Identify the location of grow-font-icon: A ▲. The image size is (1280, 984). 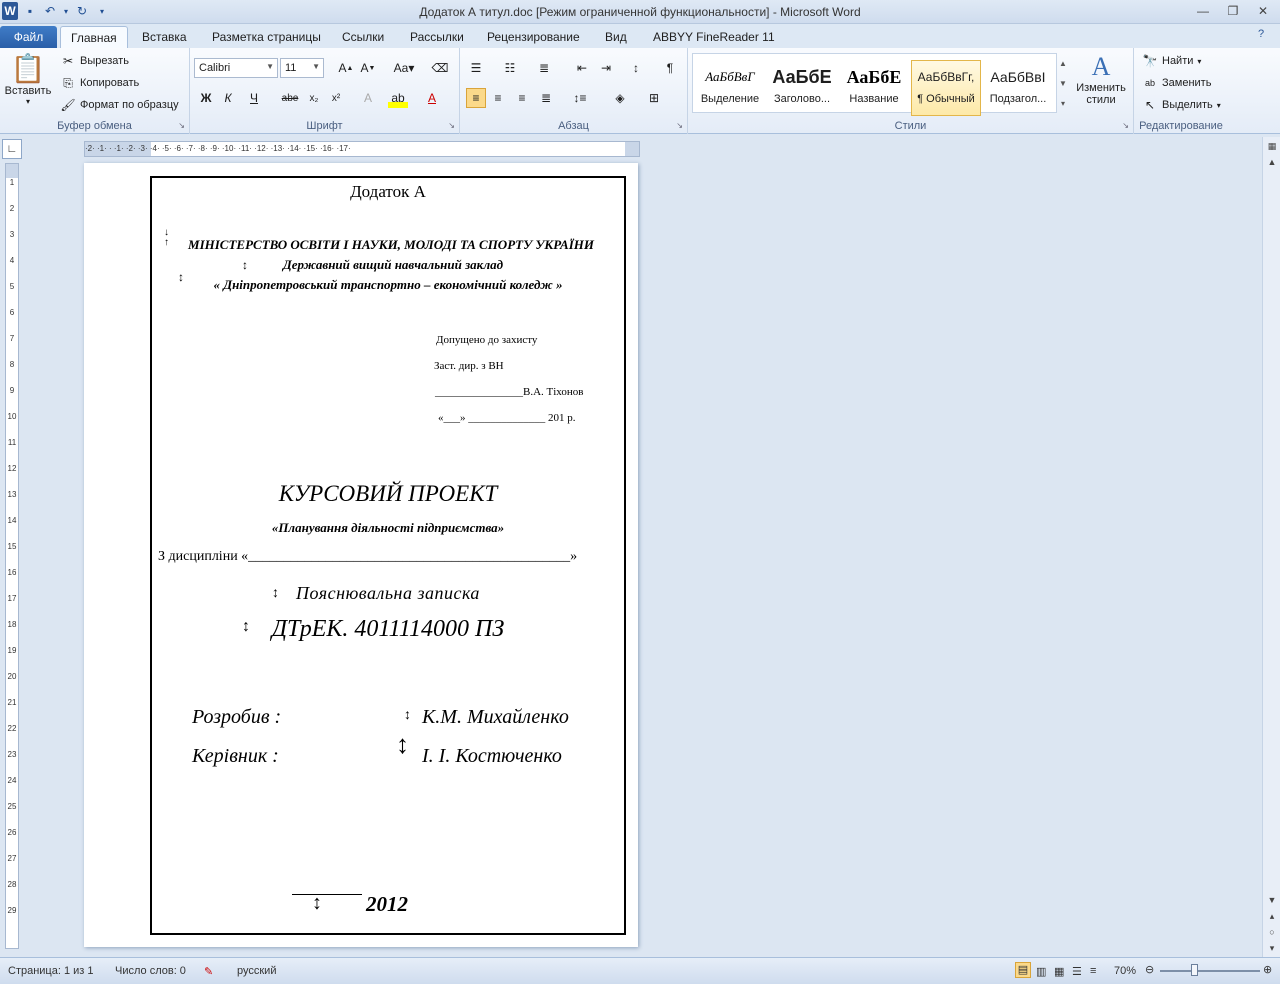
(346, 68).